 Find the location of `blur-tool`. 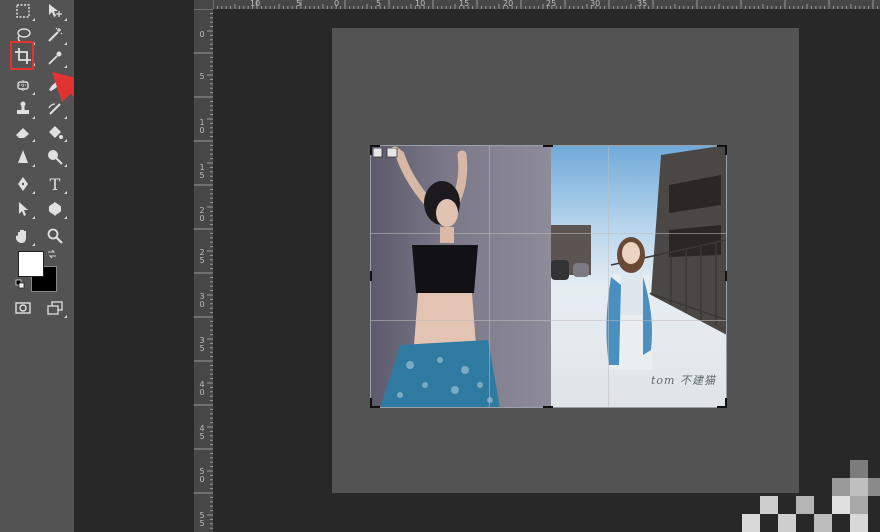

blur-tool is located at coordinates (23, 157).